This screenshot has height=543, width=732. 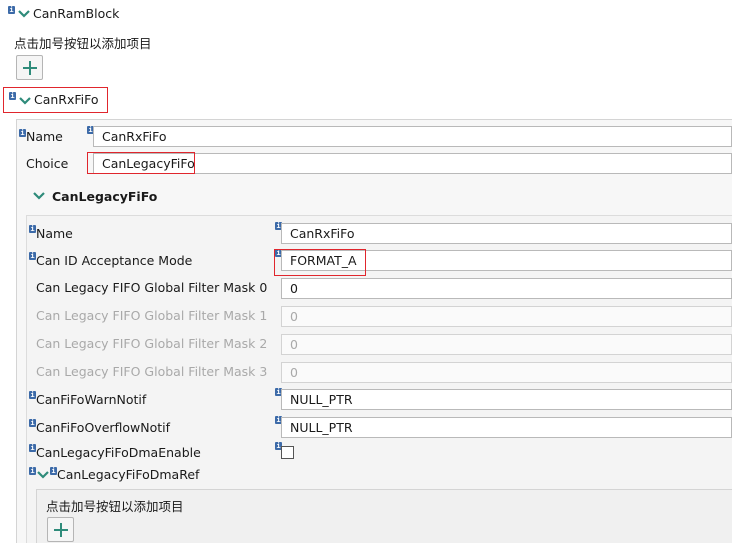 What do you see at coordinates (506, 233) in the screenshot?
I see `legacy-name-input: CanRxFiFo` at bounding box center [506, 233].